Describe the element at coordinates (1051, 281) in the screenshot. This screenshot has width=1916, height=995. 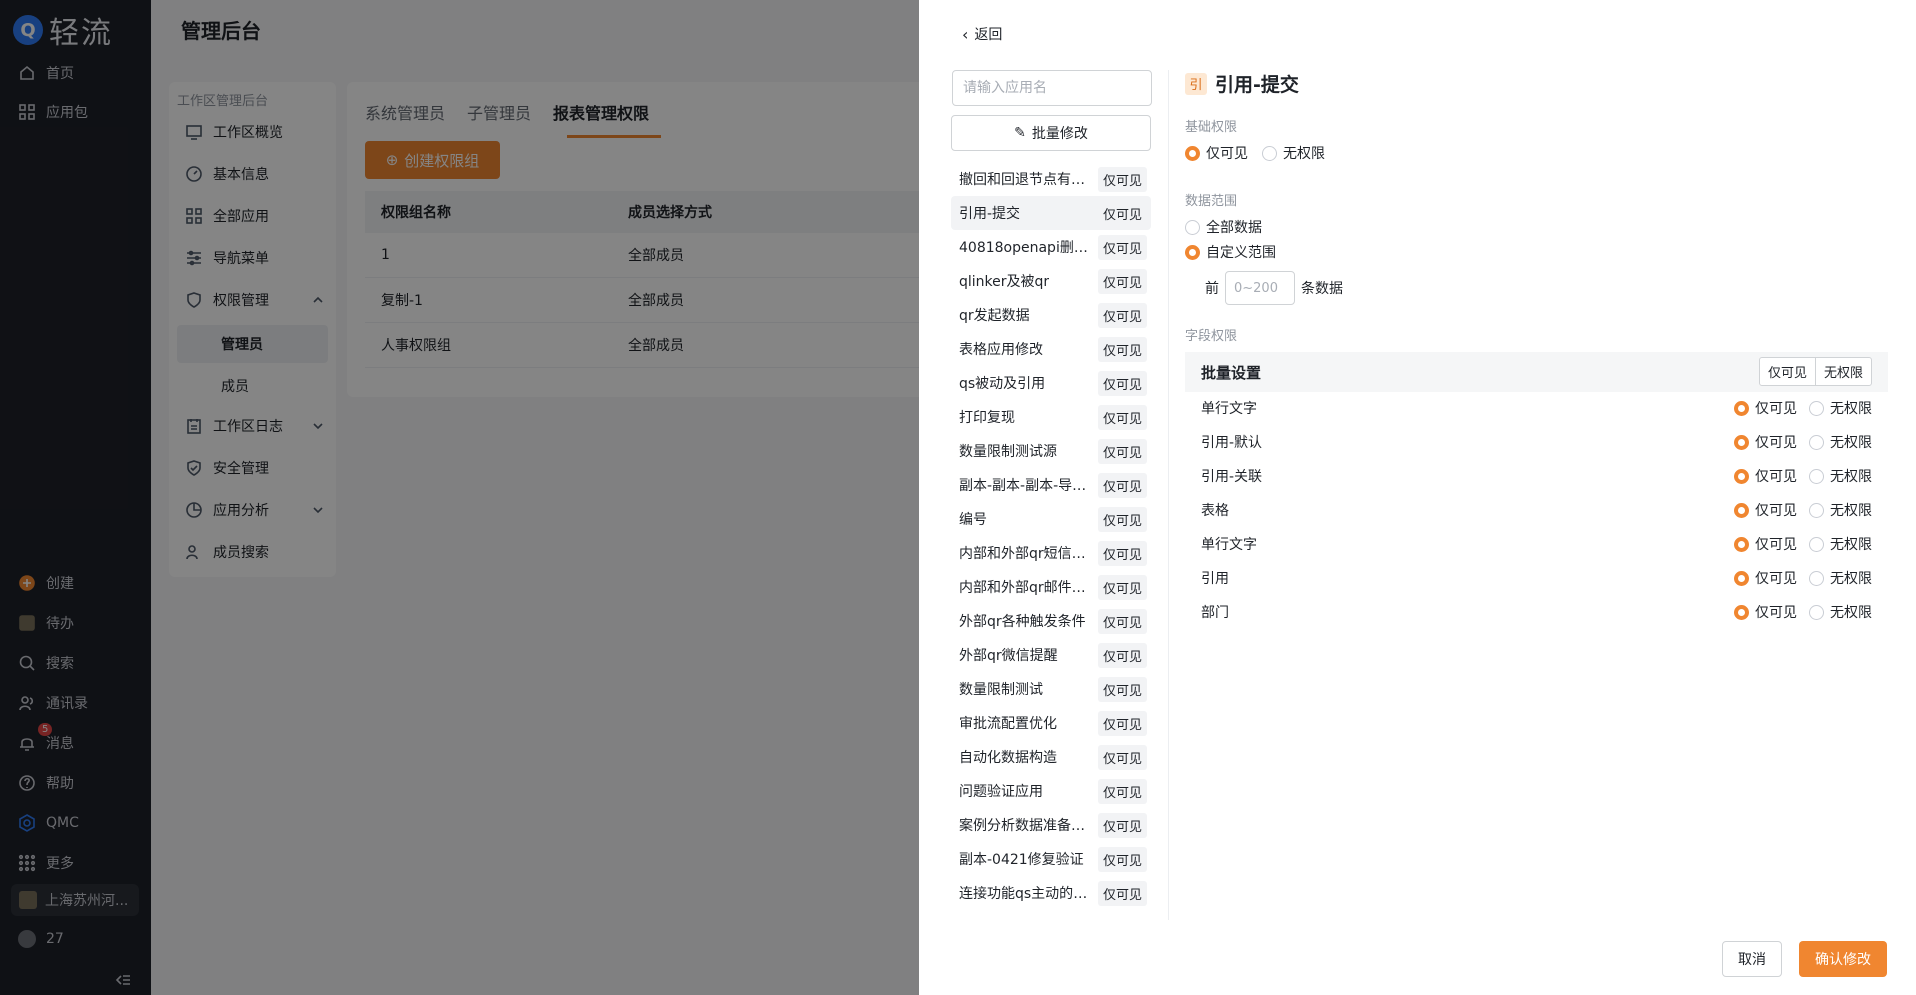
I see `app-list-item: qlinker及被qr 仅可见` at that location.